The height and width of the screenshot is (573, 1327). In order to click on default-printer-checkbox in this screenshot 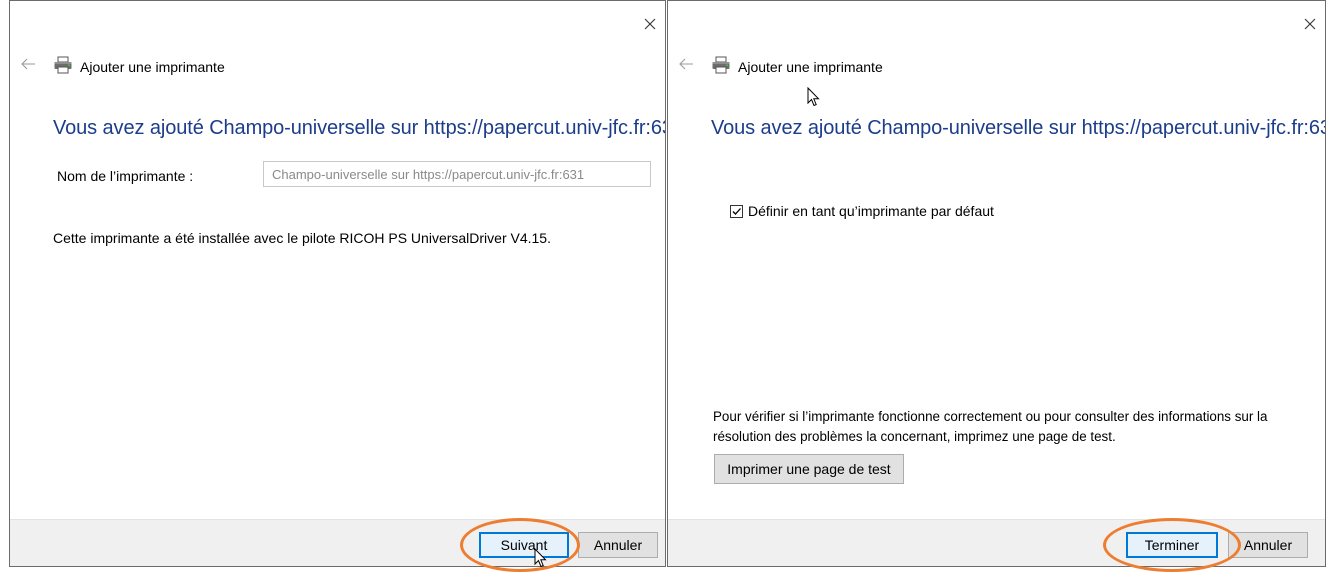, I will do `click(736, 211)`.